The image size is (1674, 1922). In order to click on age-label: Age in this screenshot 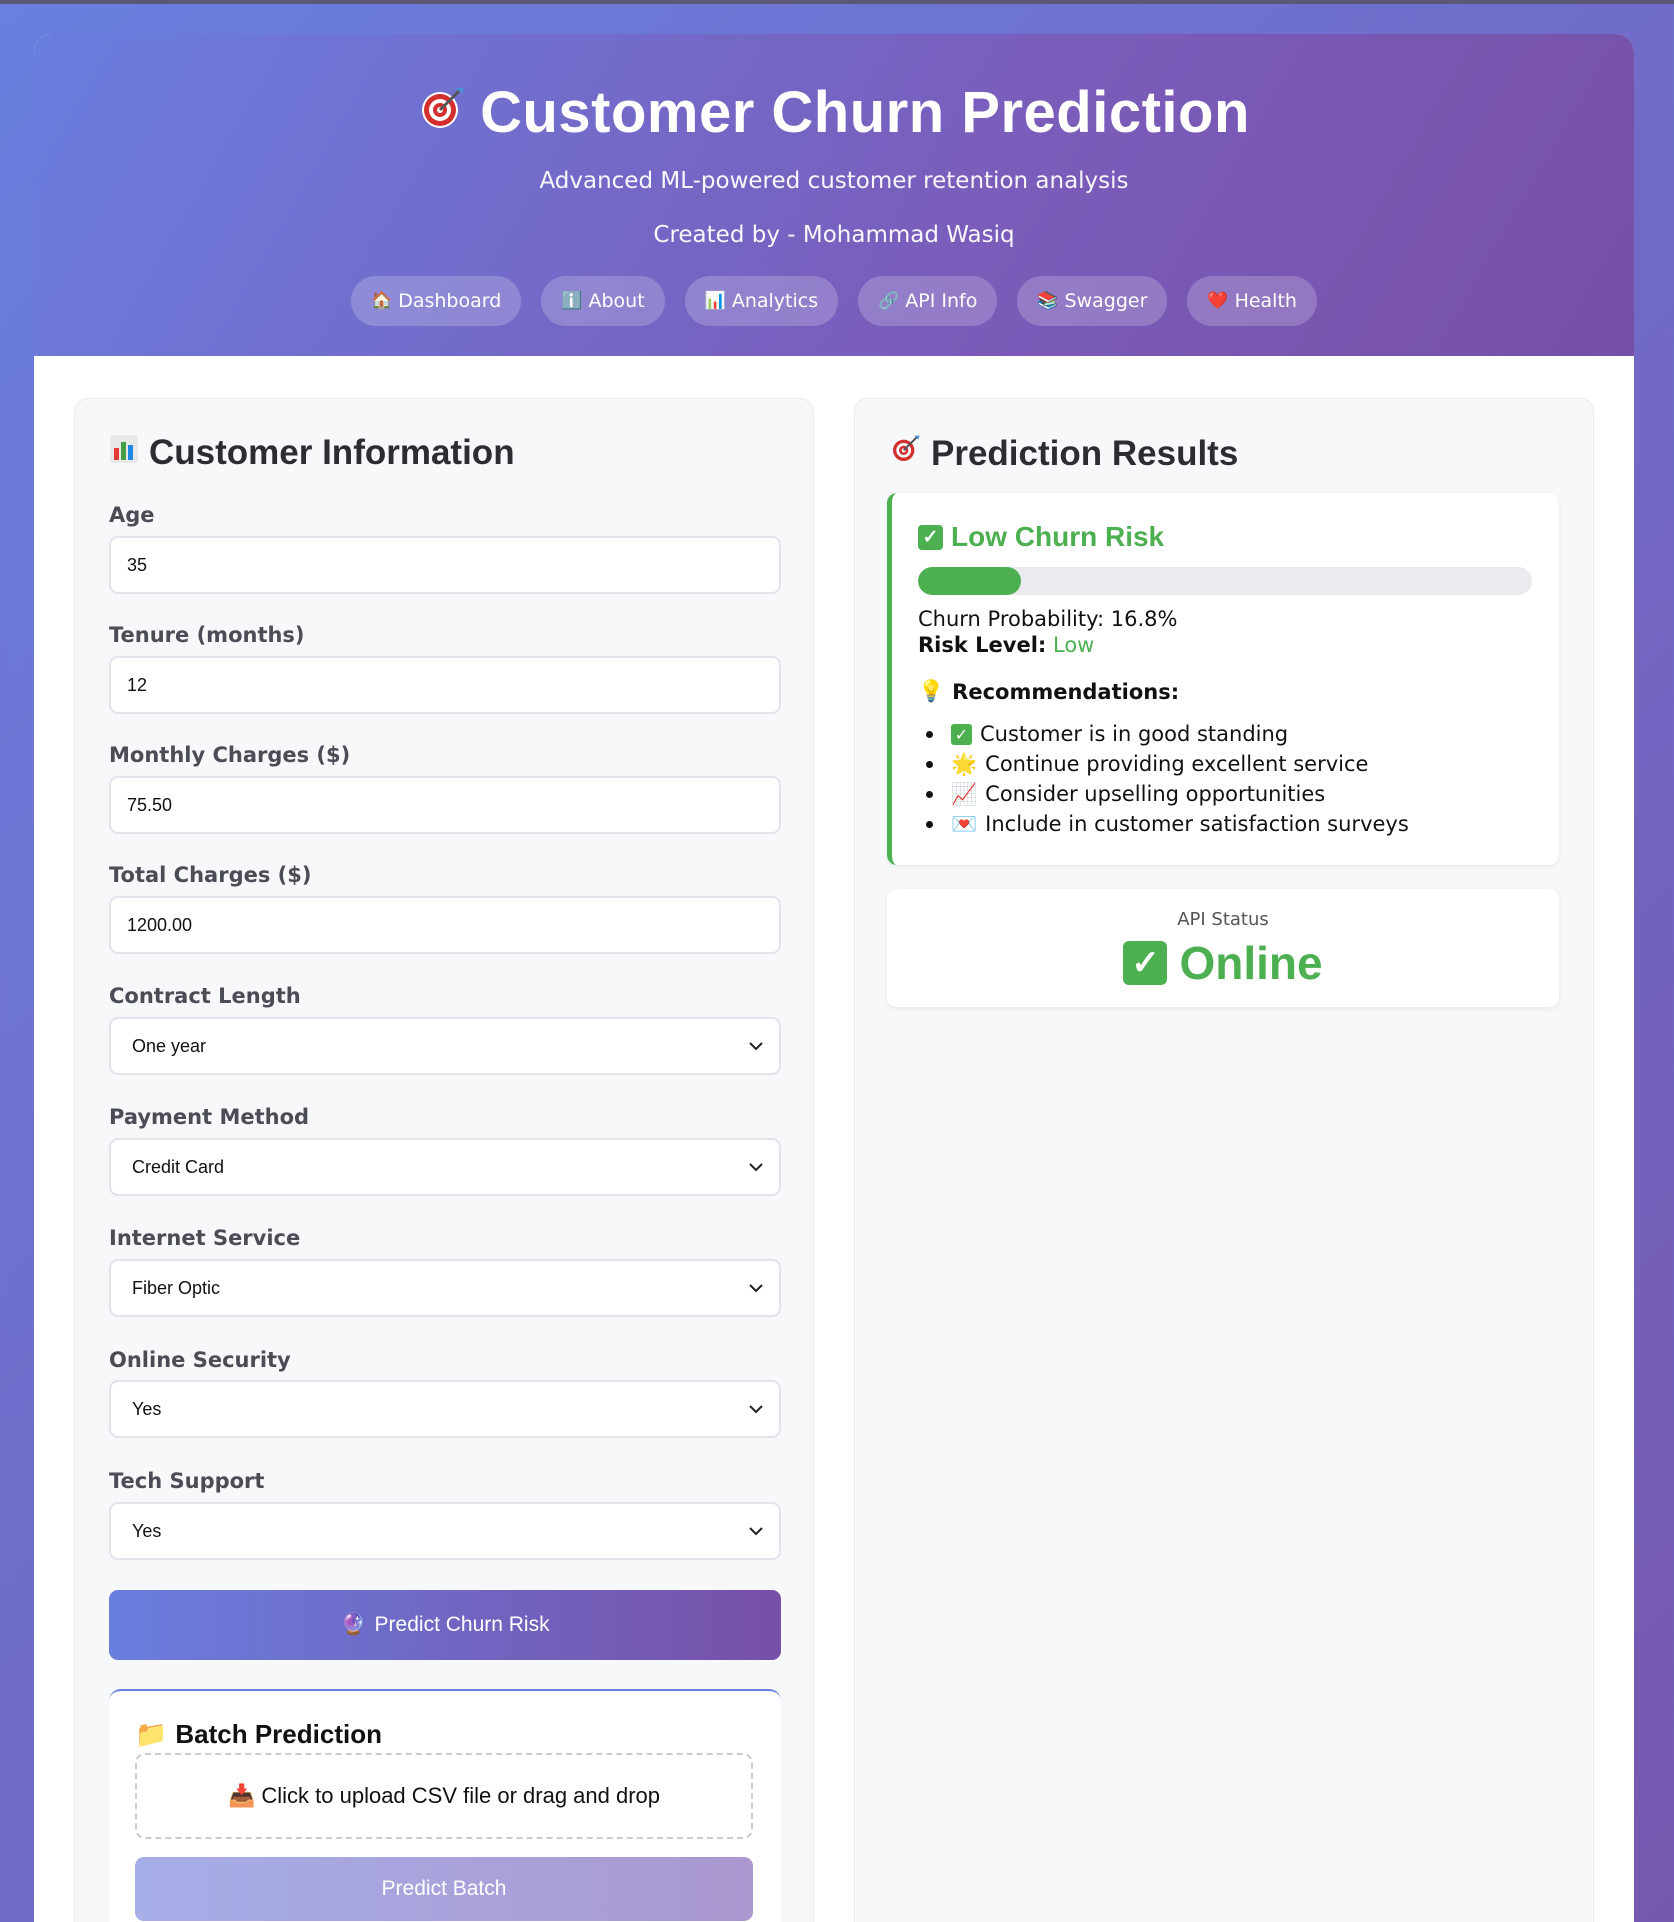, I will do `click(132, 515)`.